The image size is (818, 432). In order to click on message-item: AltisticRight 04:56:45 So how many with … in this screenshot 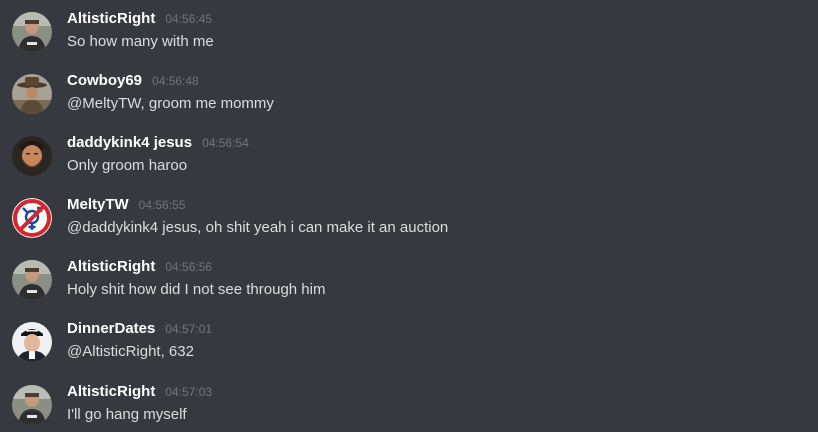, I will do `click(409, 40)`.